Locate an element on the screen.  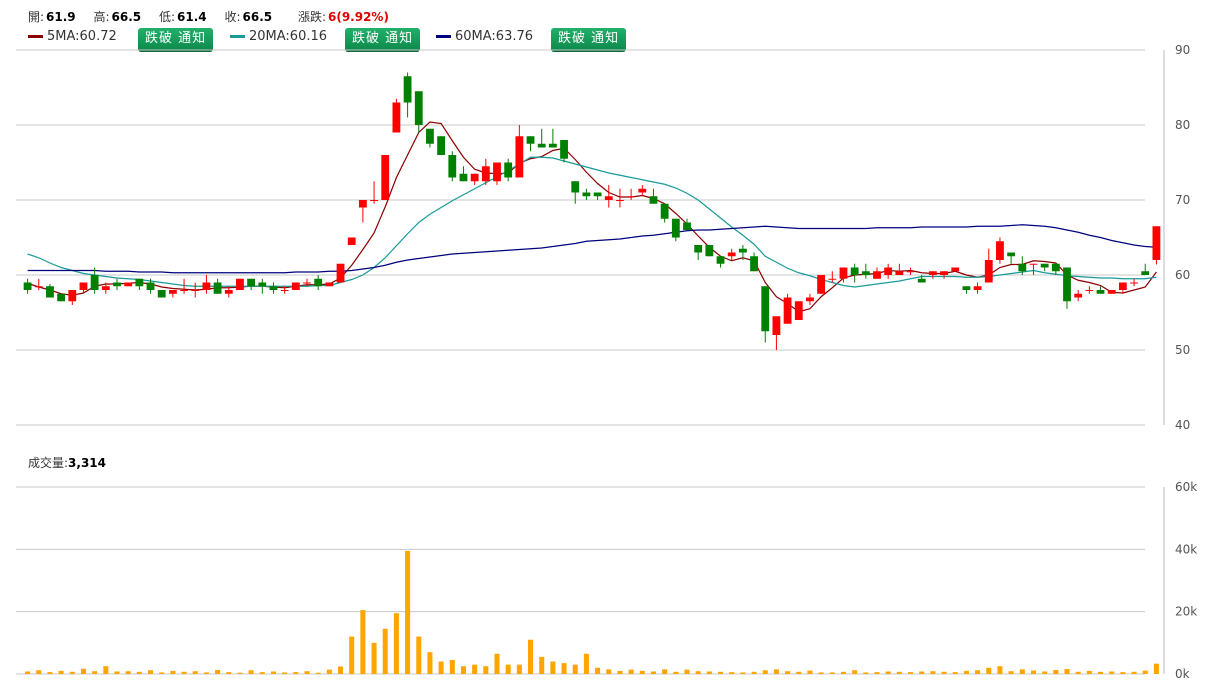
price-tick-label: 80 is located at coordinates (1182, 125).